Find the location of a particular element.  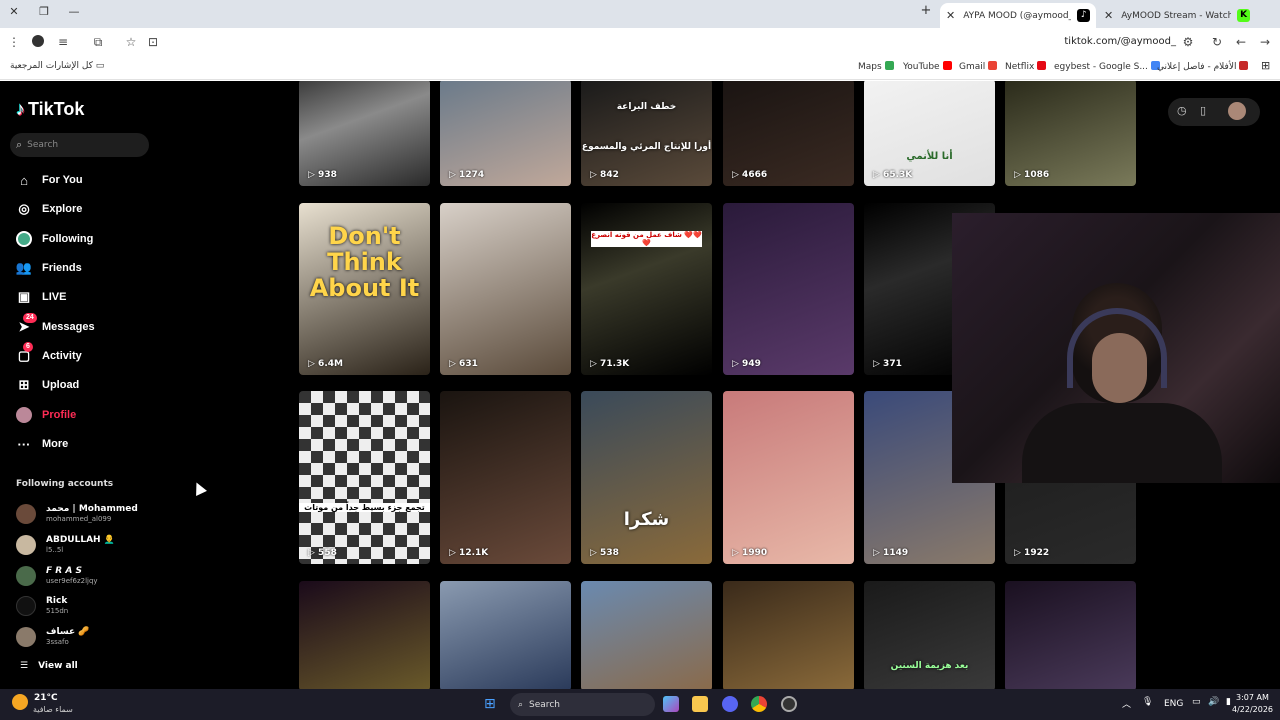

video-card: ▷ 949 is located at coordinates (788, 289).